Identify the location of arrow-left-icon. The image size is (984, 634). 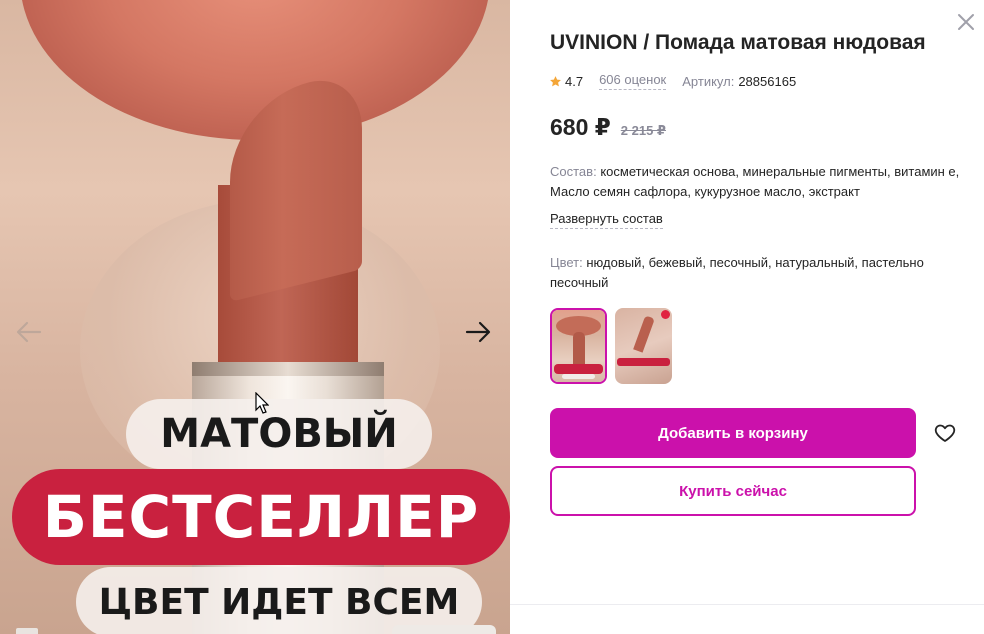
(29, 332).